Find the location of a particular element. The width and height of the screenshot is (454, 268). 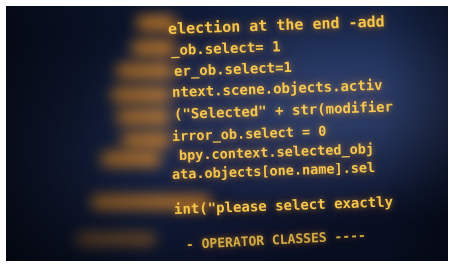

code-line: ata.objects[one.name].sel is located at coordinates (273, 171).